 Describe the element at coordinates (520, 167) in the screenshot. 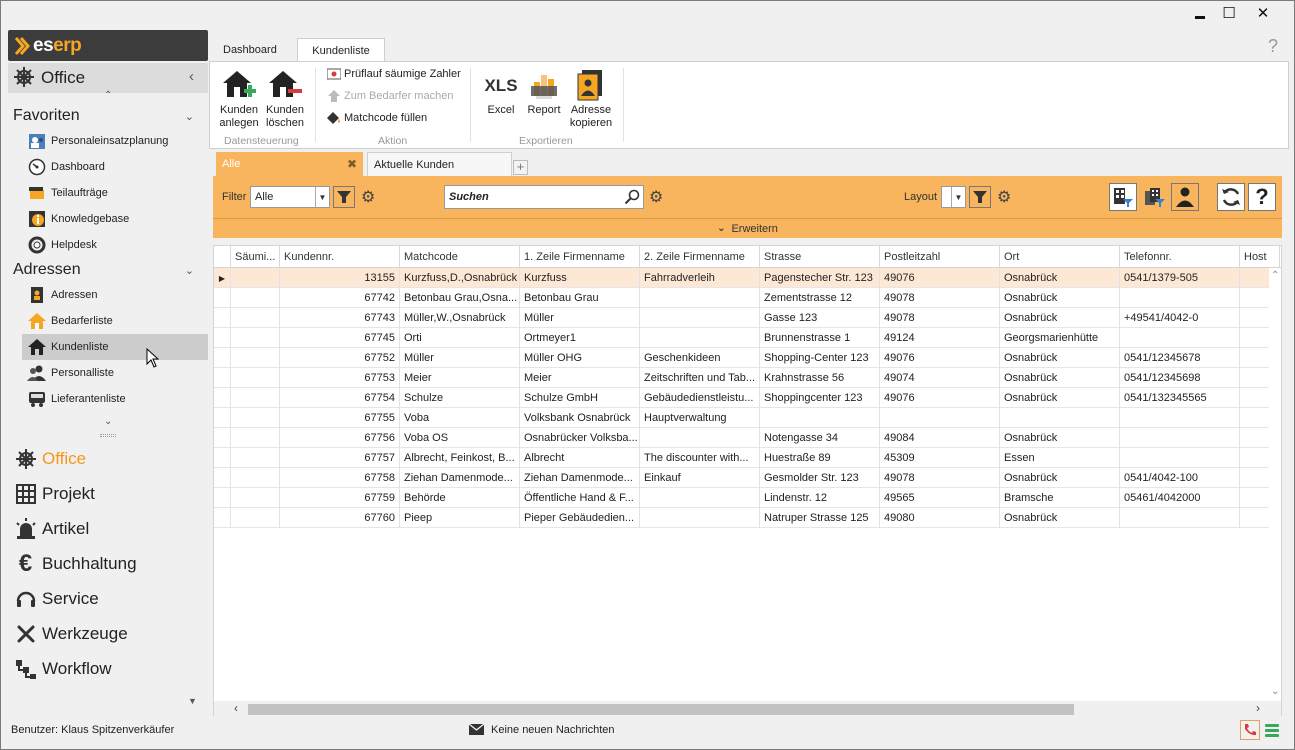

I see `add-tab-button: +` at that location.